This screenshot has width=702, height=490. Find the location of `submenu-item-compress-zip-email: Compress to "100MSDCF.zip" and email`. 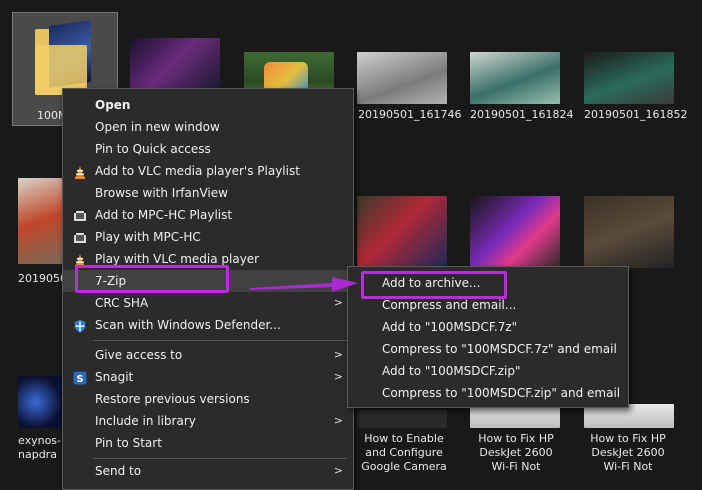

submenu-item-compress-zip-email: Compress to "100MSDCF.zip" and email is located at coordinates (488, 393).